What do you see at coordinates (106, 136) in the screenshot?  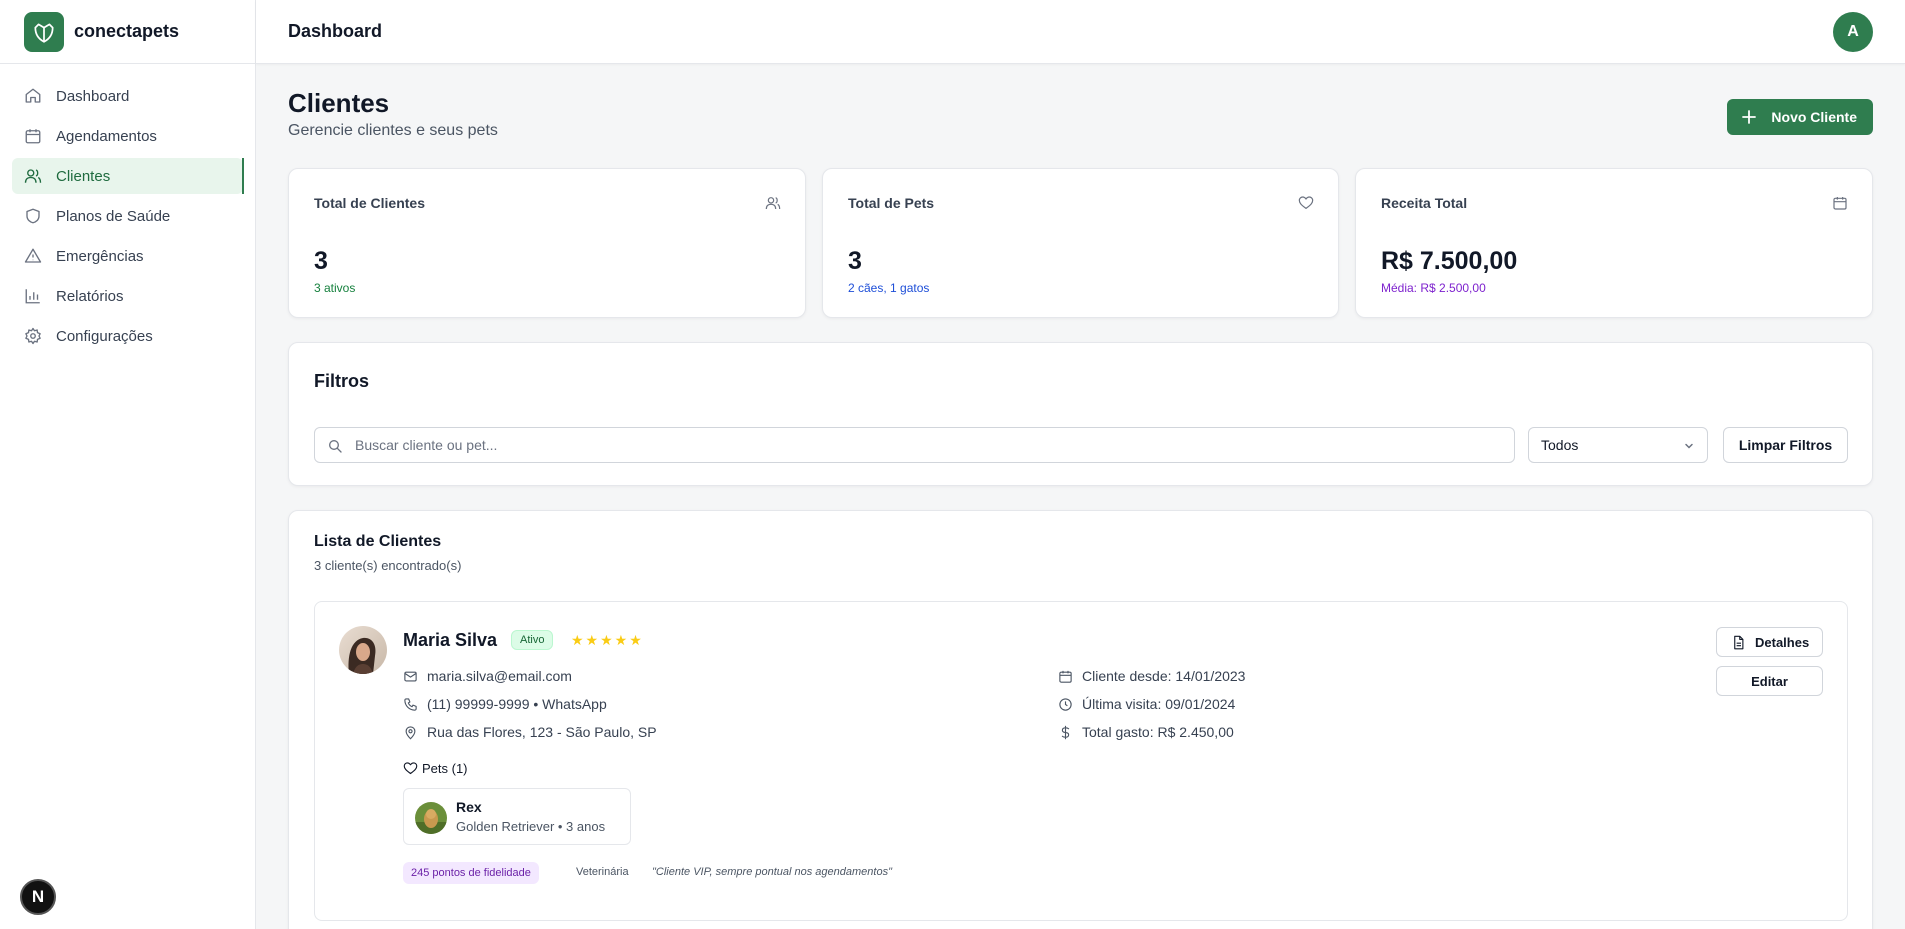 I see `sidebar-item-label: Agendamentos` at bounding box center [106, 136].